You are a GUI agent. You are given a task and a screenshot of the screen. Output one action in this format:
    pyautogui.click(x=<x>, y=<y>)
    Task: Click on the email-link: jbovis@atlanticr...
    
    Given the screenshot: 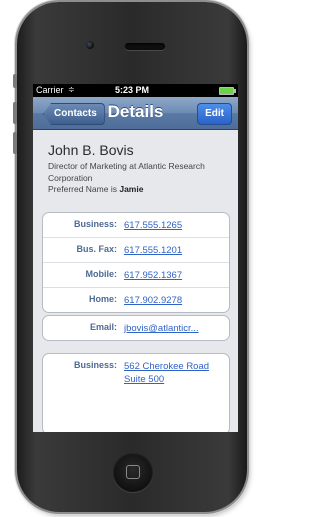 What is the action you would take?
    pyautogui.click(x=161, y=328)
    